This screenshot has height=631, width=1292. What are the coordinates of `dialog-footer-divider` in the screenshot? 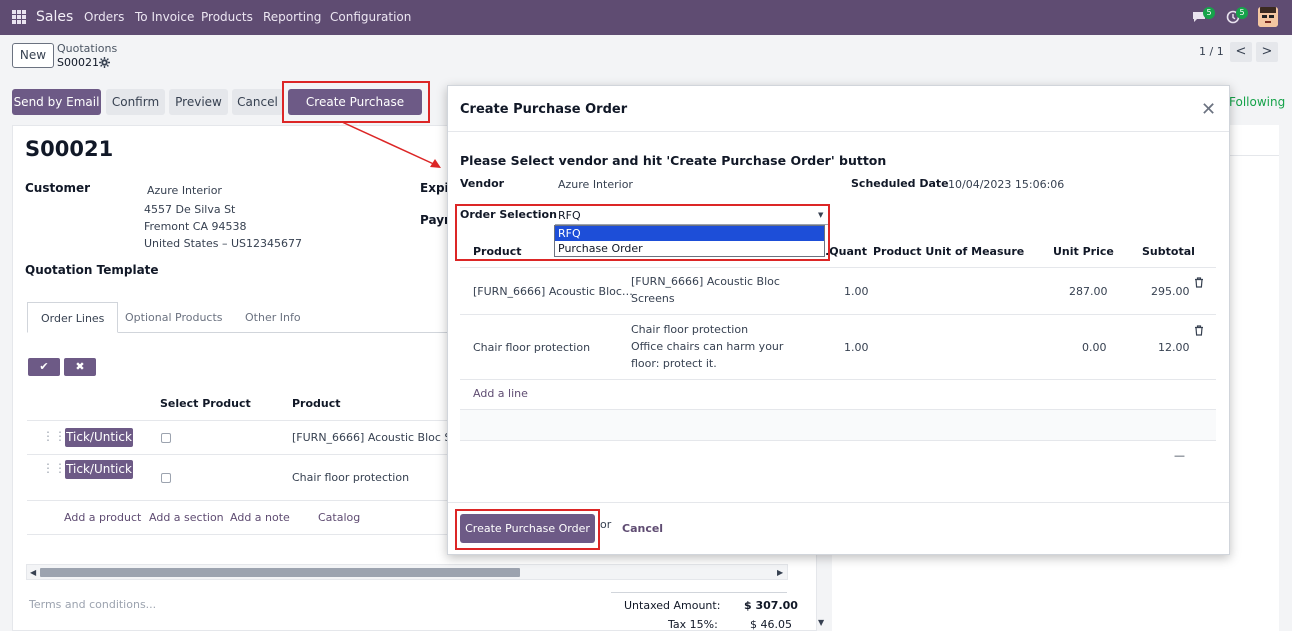 It's located at (838, 502).